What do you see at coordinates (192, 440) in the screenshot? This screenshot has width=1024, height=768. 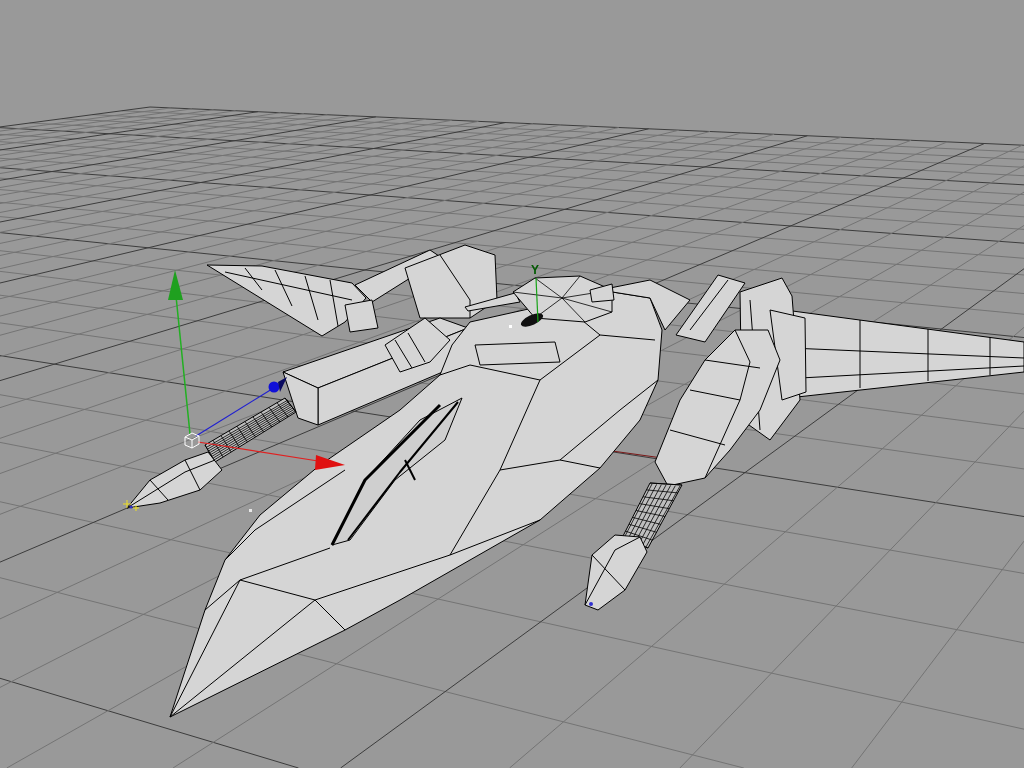 I see `pivot-cube-icon` at bounding box center [192, 440].